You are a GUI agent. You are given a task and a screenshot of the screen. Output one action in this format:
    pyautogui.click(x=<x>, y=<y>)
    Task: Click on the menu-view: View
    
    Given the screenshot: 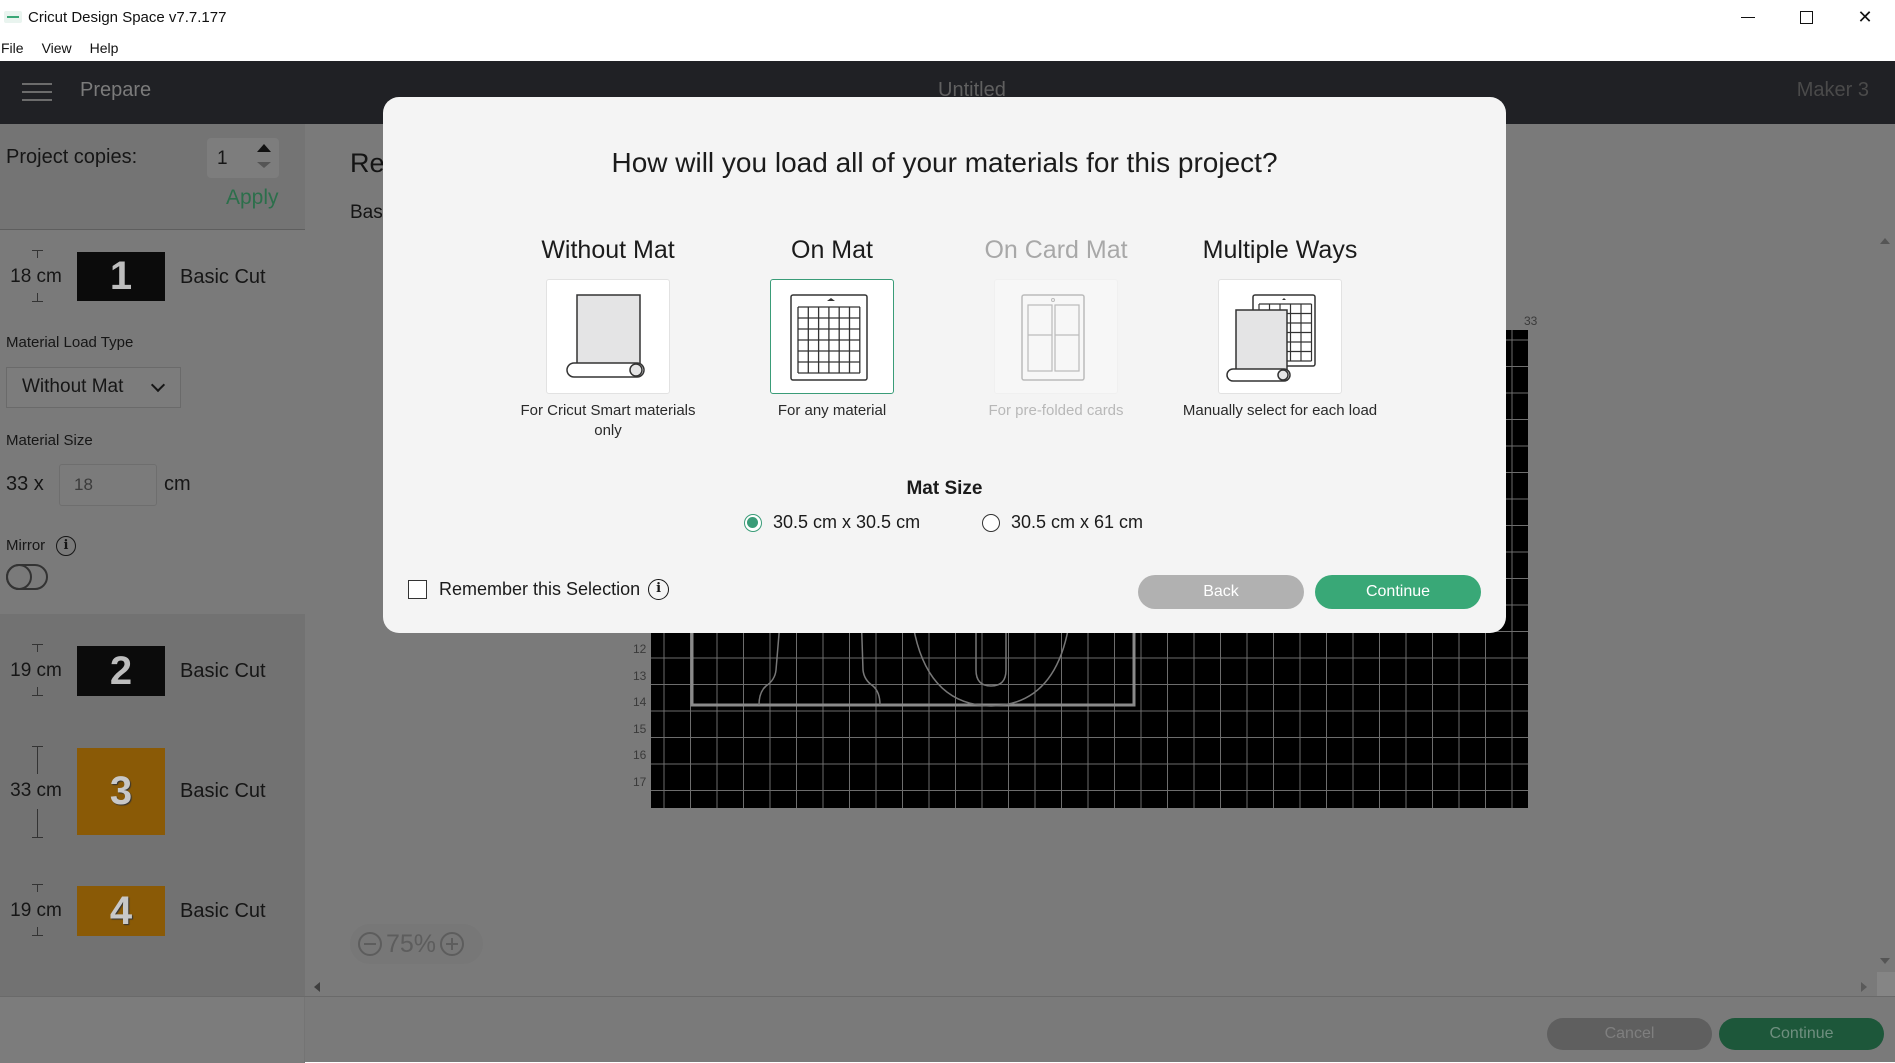 What is the action you would take?
    pyautogui.click(x=65, y=48)
    